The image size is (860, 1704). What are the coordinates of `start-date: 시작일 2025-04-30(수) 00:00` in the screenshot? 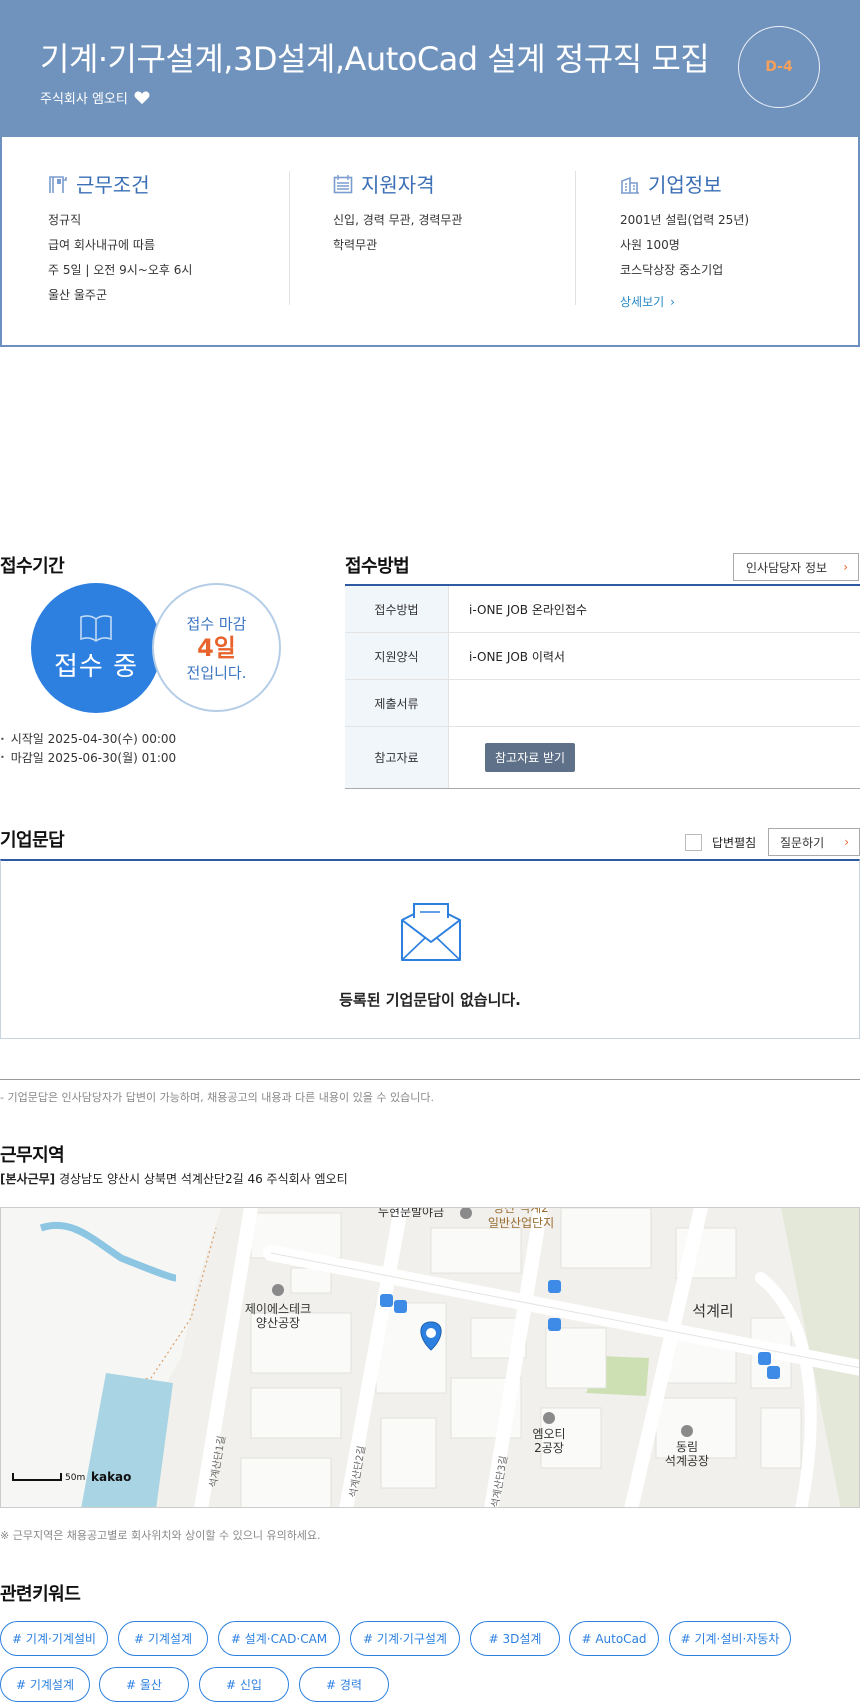 It's located at (88, 739).